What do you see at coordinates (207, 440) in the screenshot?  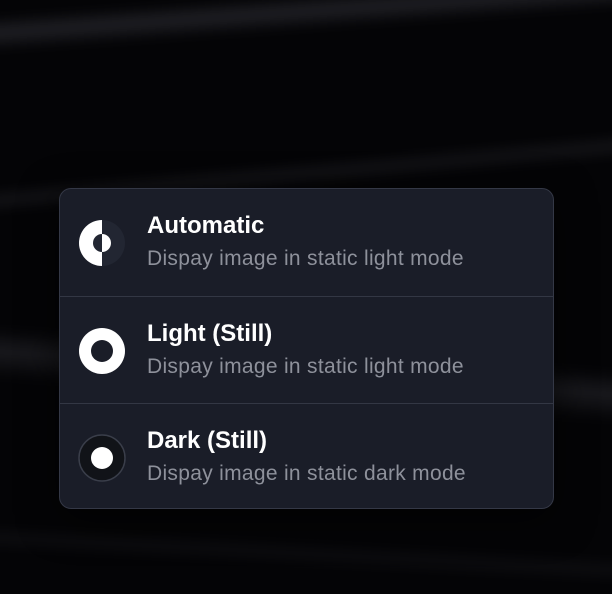 I see `option-title: Dark (Still)` at bounding box center [207, 440].